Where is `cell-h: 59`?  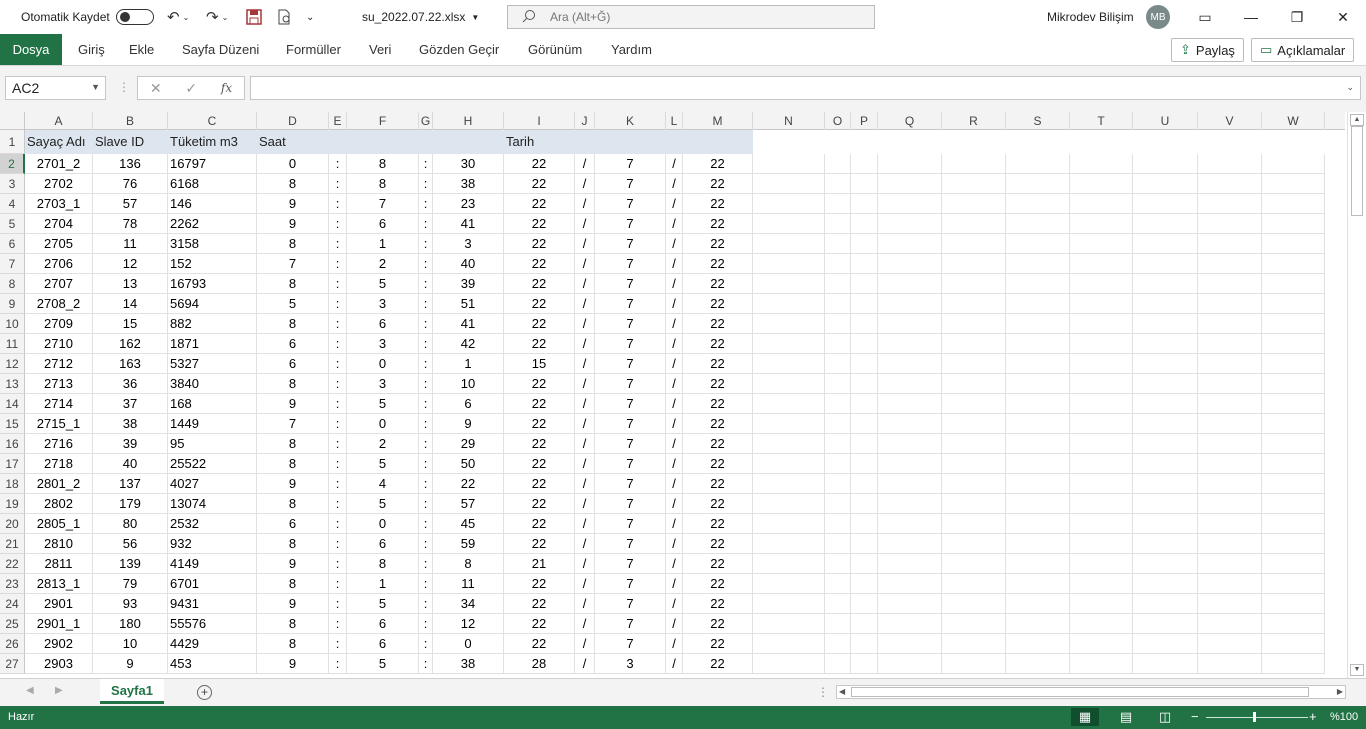
cell-h: 59 is located at coordinates (468, 544).